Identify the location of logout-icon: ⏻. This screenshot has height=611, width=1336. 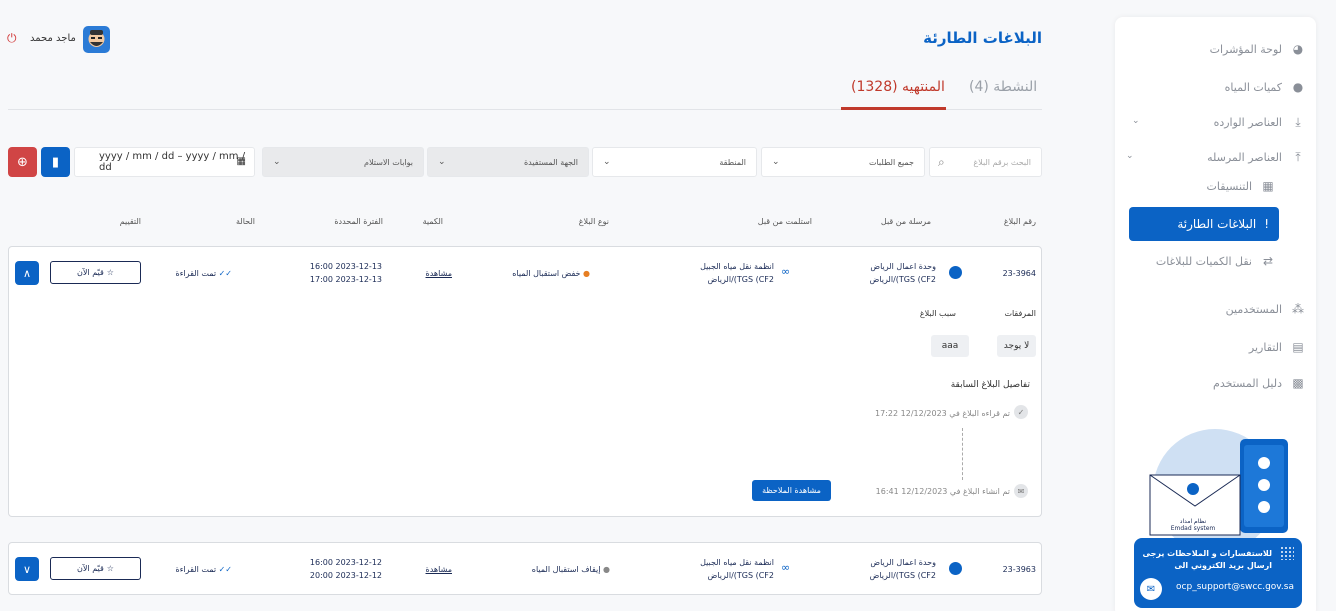
(12, 38).